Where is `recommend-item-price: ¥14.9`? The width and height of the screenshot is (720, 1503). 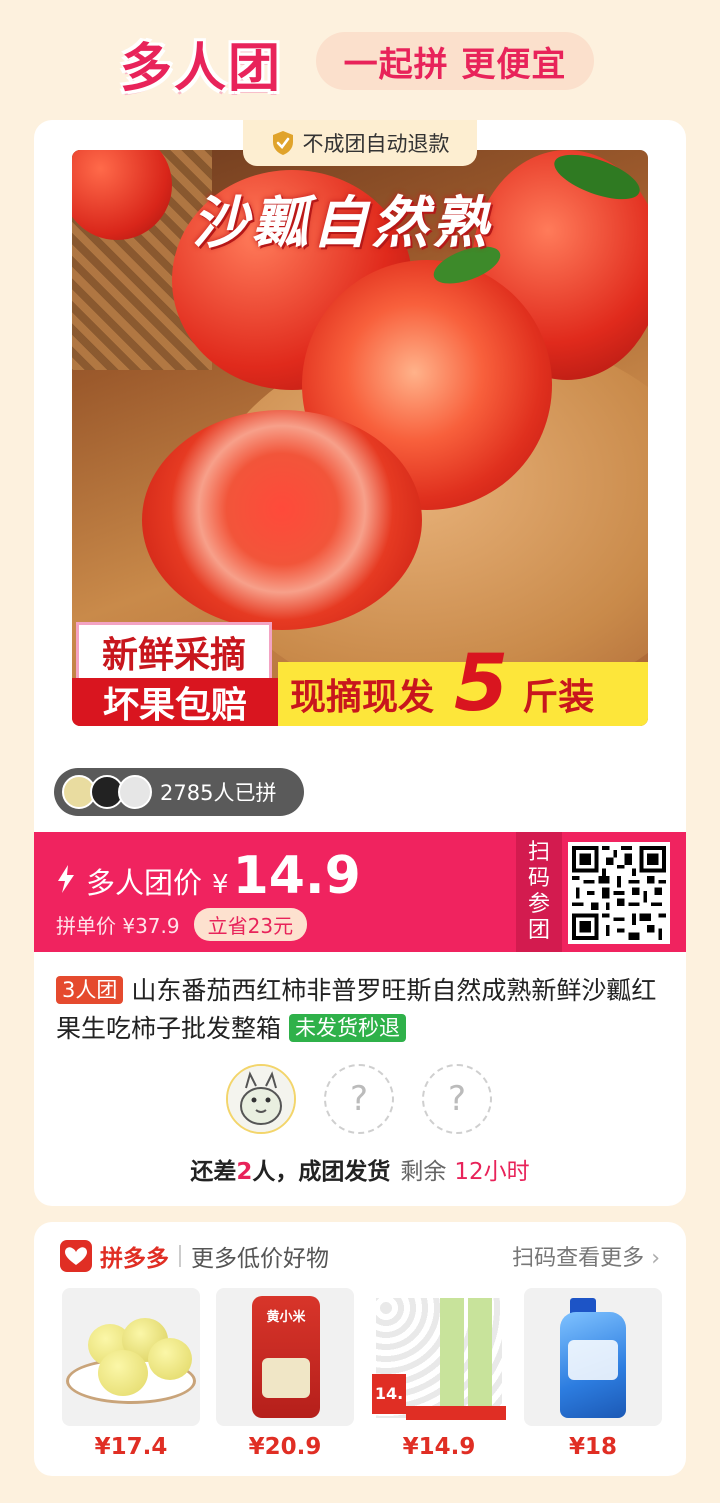
recommend-item-price: ¥14.9 is located at coordinates (439, 1447).